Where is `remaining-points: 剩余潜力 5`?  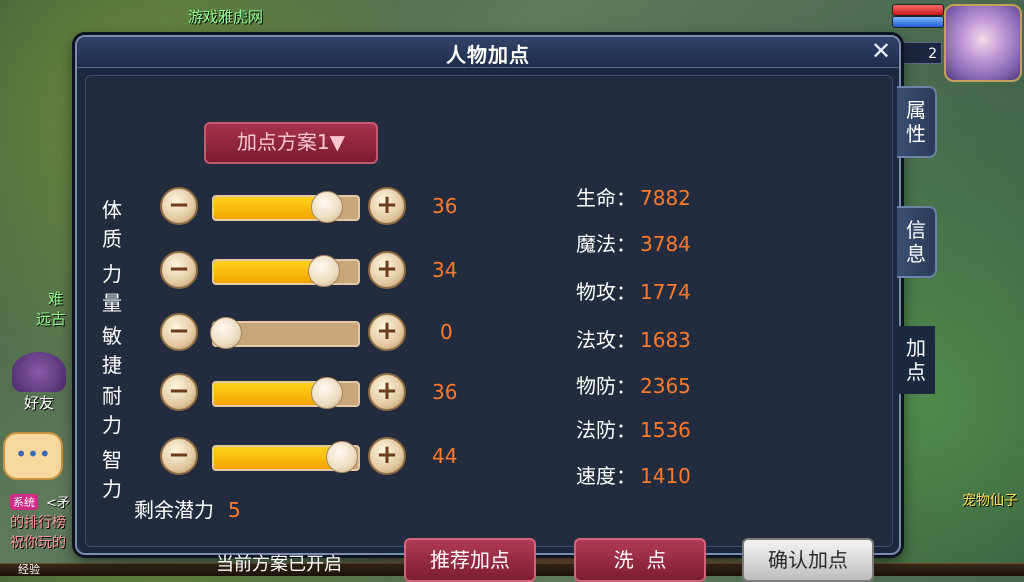 remaining-points: 剩余潜力 5 is located at coordinates (187, 508).